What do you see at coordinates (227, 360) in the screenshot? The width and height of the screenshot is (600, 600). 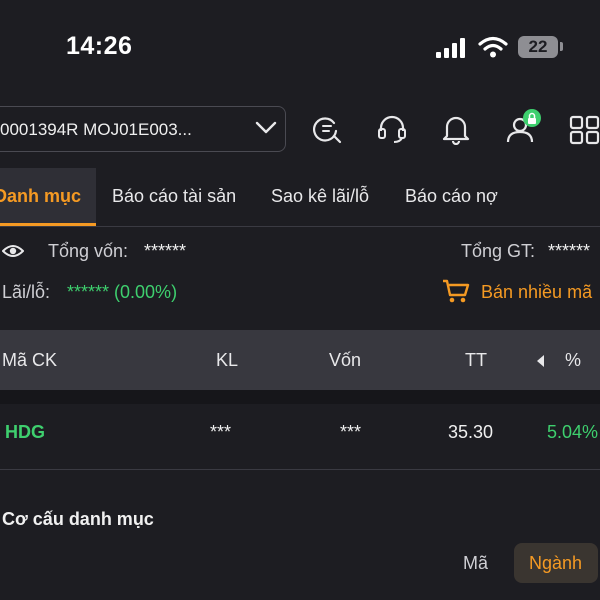 I see `column-header-volume: KL` at bounding box center [227, 360].